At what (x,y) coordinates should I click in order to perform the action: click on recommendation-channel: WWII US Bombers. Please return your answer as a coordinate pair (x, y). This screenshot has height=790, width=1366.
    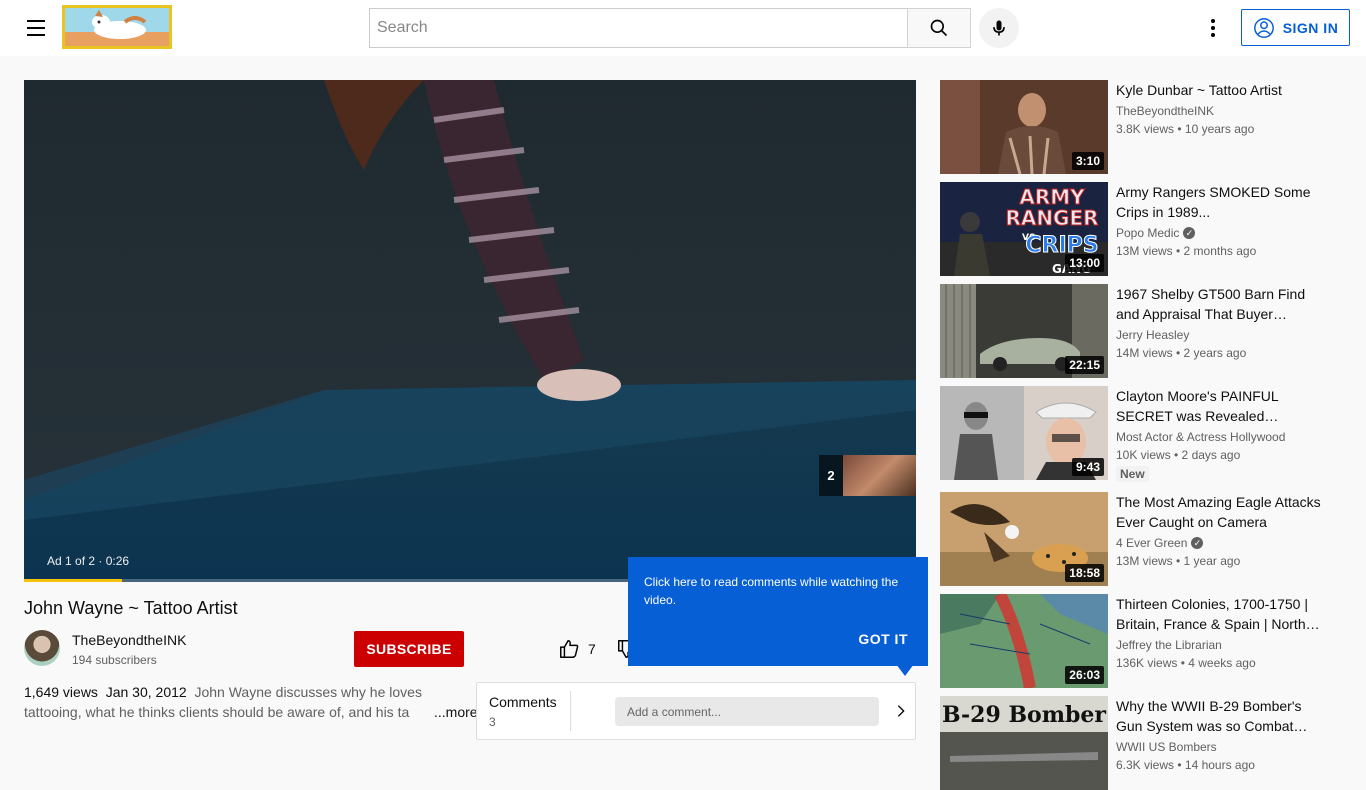
    Looking at the image, I should click on (1166, 747).